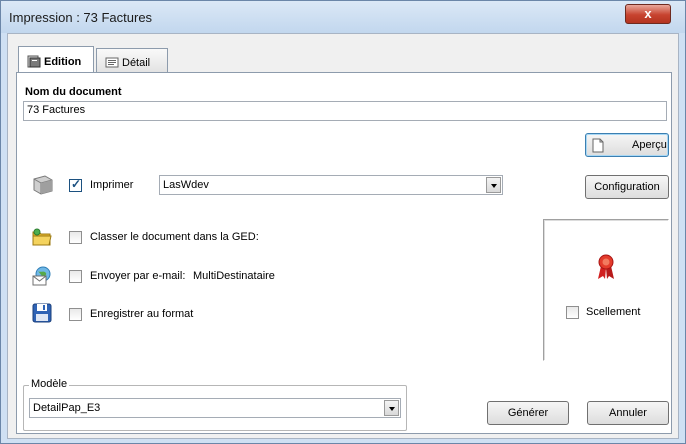 The image size is (686, 444). Describe the element at coordinates (343, 17) in the screenshot. I see `title-bar: Impression : 73 Factures x` at that location.